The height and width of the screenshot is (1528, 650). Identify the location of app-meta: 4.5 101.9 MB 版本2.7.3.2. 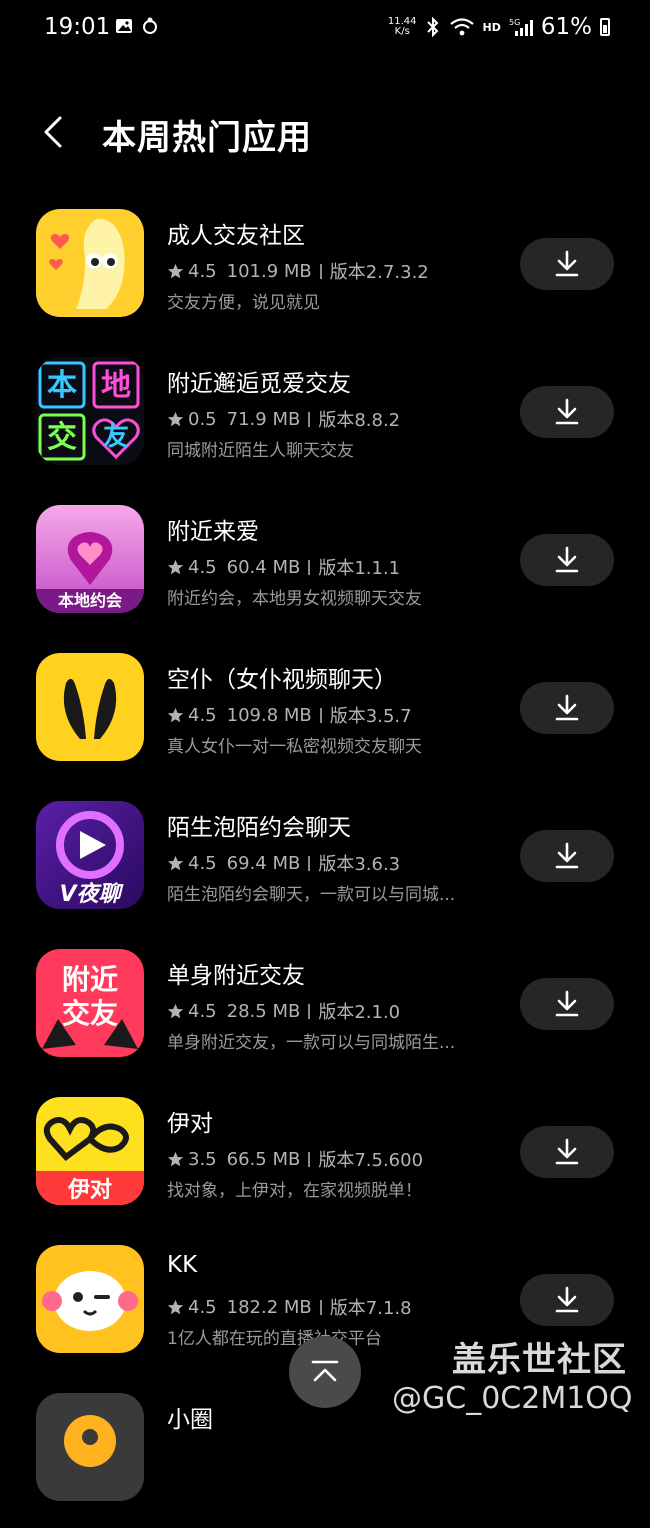
(298, 271).